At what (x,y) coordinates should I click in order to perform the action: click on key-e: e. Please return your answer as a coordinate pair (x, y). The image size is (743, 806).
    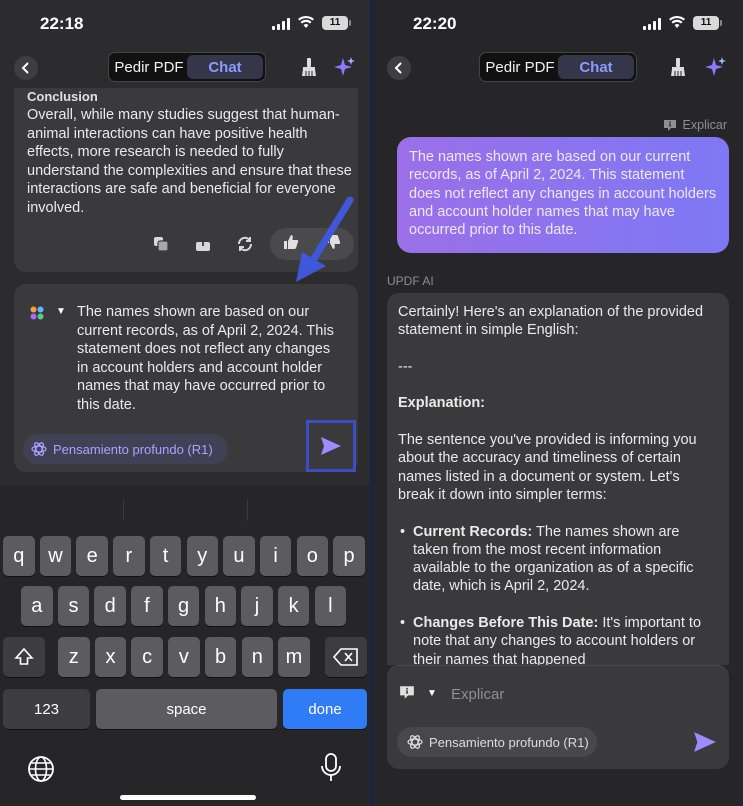
    Looking at the image, I should click on (92, 556).